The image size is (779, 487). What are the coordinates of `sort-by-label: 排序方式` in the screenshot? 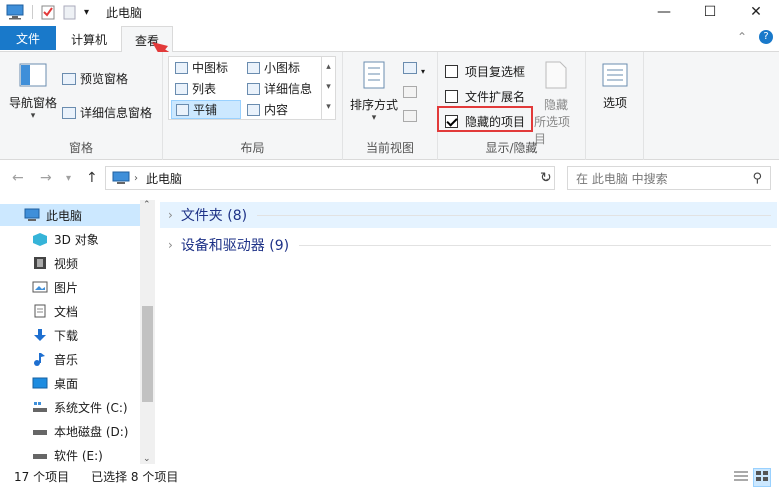 It's located at (373, 105).